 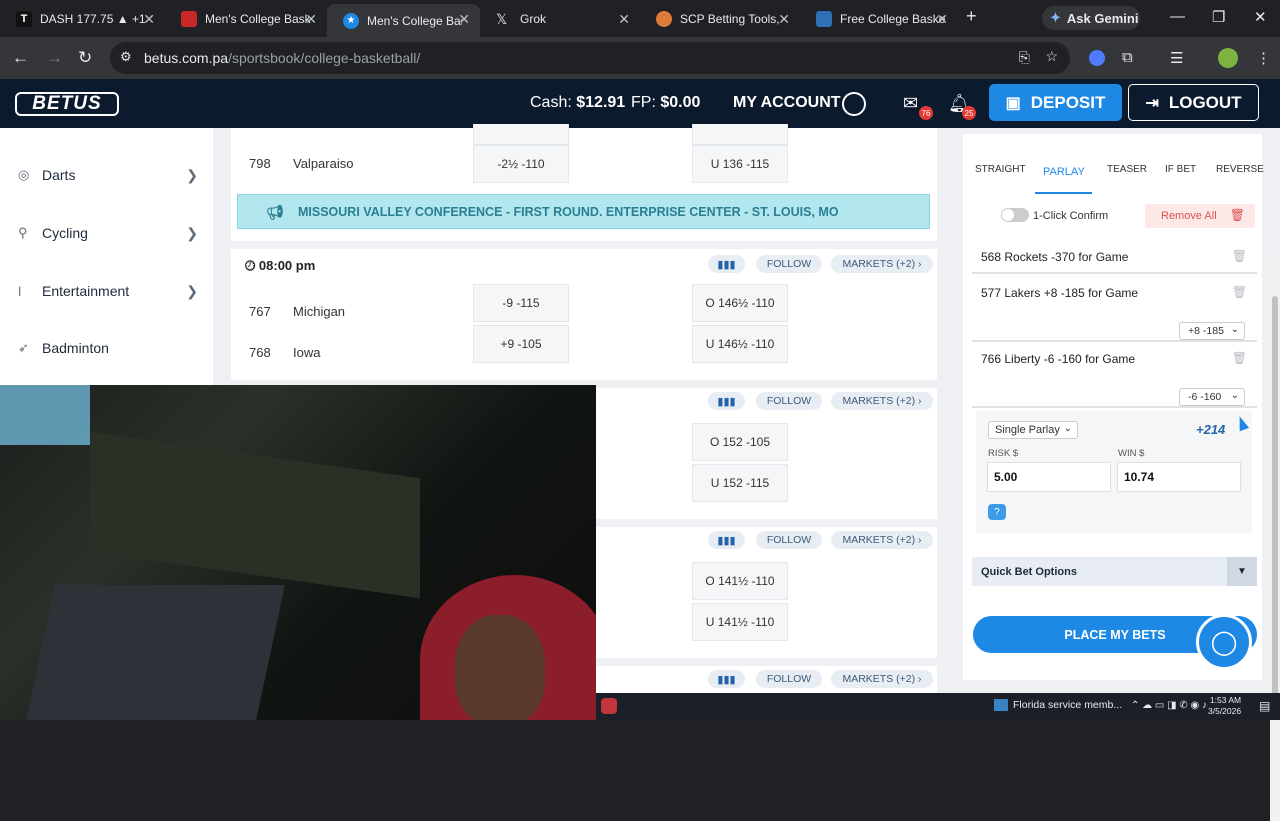 What do you see at coordinates (1264, 706) in the screenshot?
I see `notification-center-icon: ▤` at bounding box center [1264, 706].